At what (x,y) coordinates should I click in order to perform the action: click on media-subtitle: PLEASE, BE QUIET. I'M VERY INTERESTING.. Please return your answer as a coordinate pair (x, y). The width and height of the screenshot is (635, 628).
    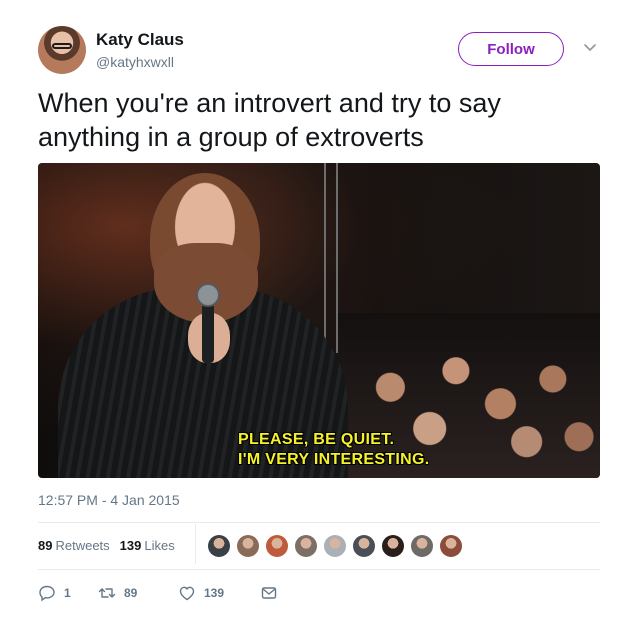
    Looking at the image, I should click on (333, 450).